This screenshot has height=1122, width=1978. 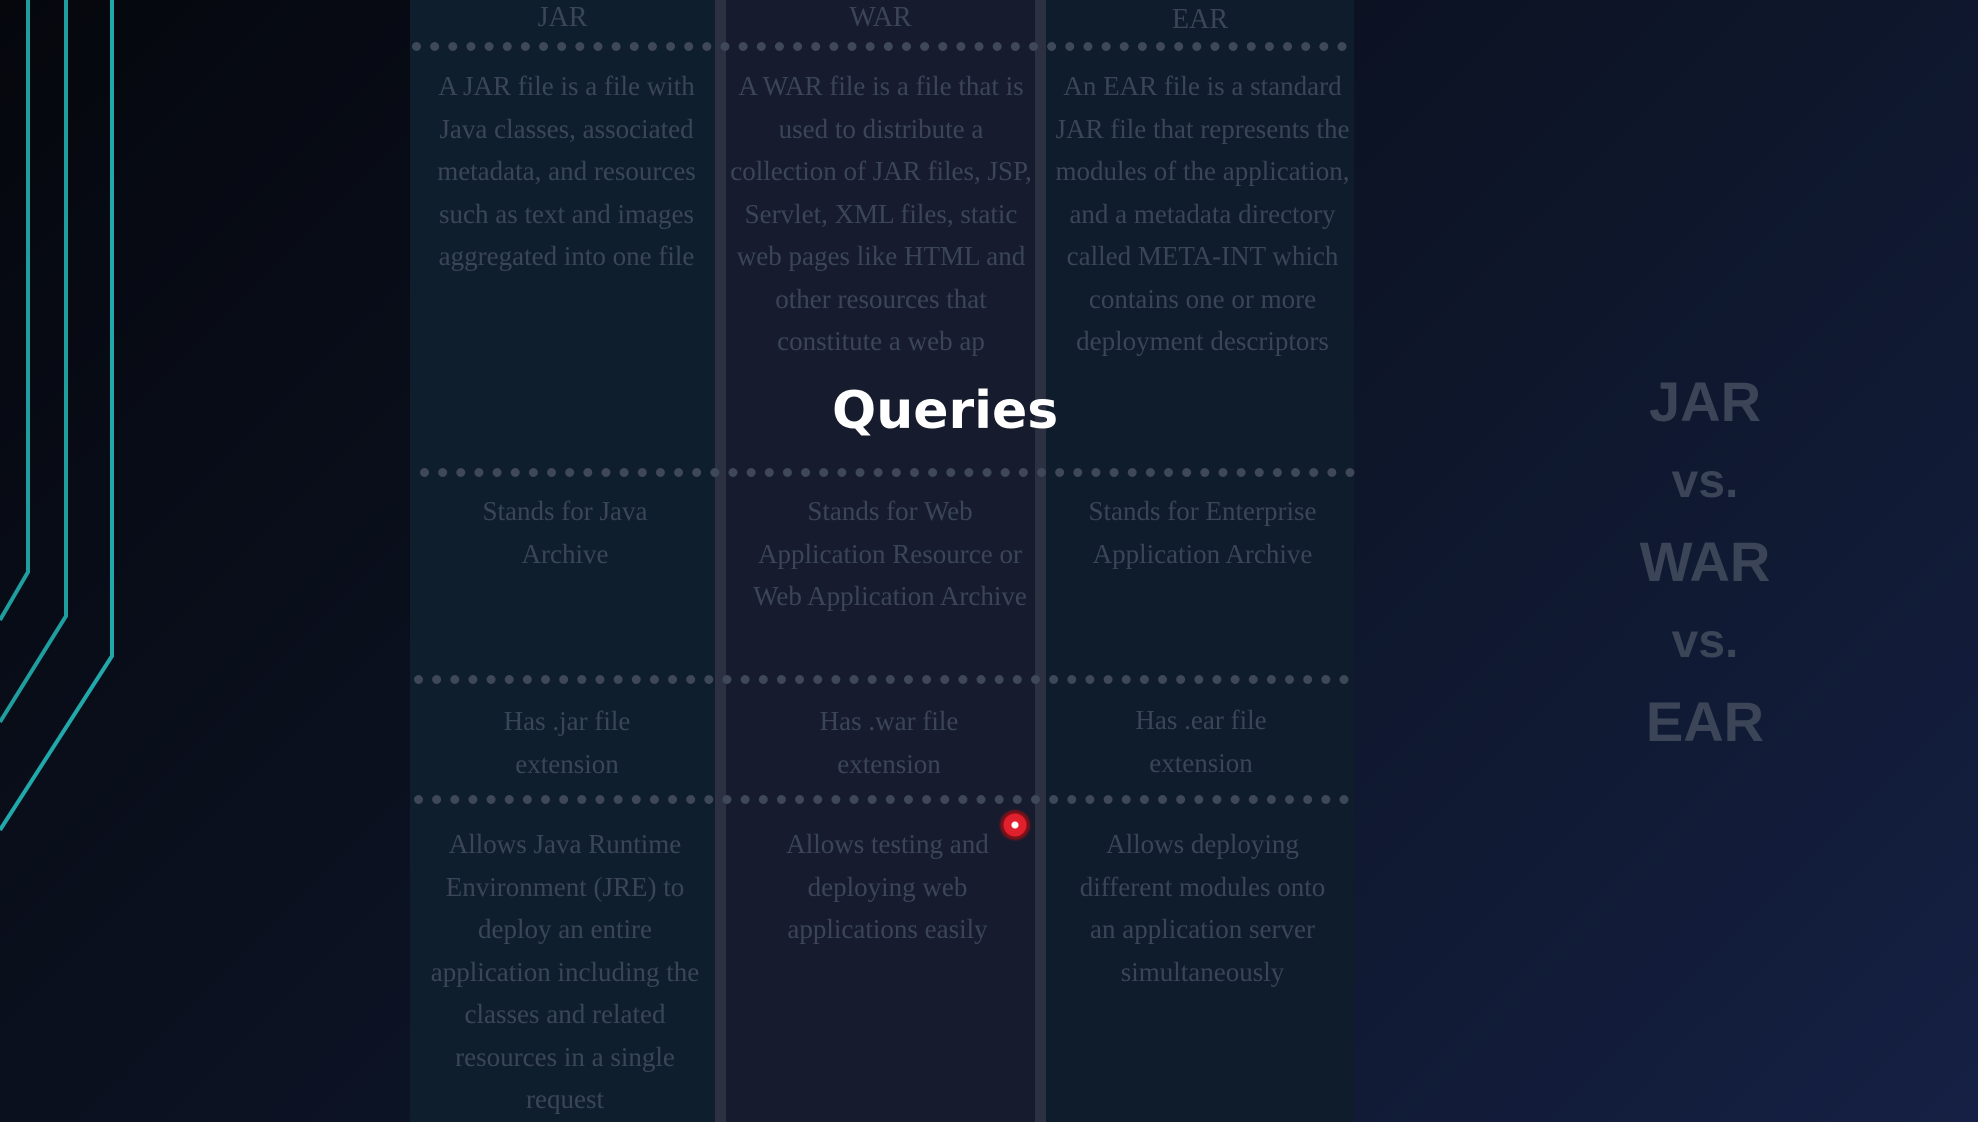 I want to click on jar-extension: Has .jar file extension, so click(x=567, y=742).